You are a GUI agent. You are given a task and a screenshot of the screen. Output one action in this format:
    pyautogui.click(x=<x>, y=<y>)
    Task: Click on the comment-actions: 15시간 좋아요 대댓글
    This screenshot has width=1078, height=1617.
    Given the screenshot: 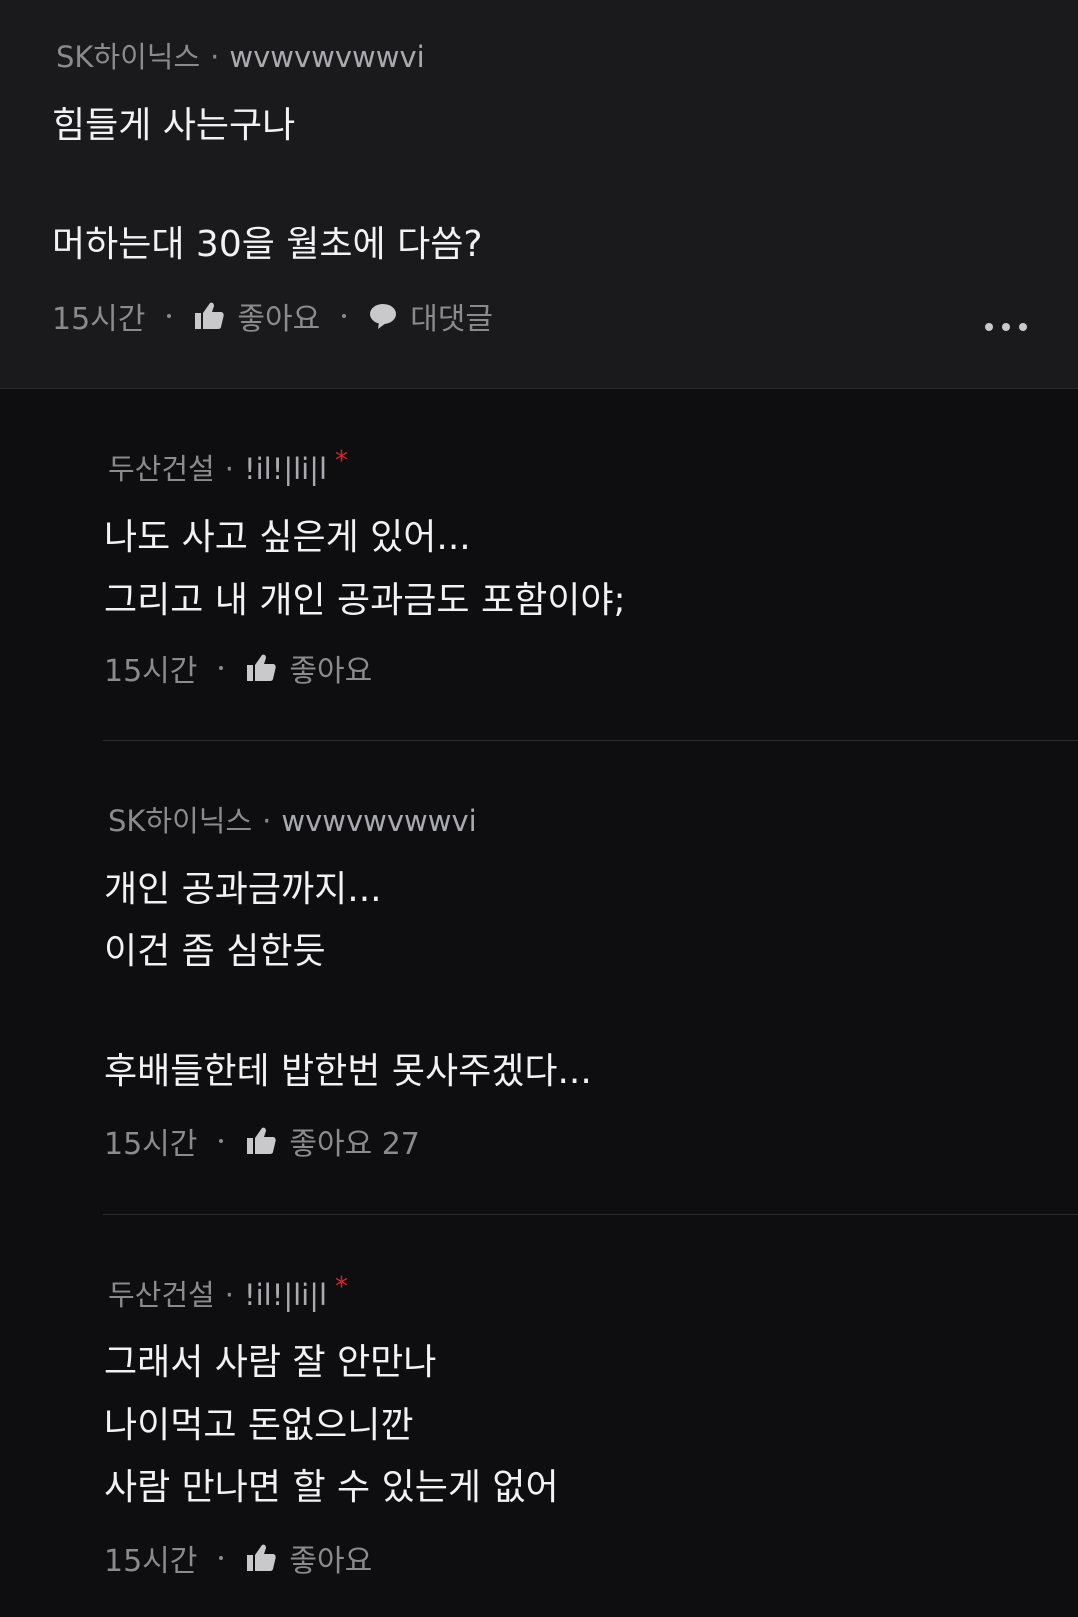 What is the action you would take?
    pyautogui.click(x=272, y=316)
    